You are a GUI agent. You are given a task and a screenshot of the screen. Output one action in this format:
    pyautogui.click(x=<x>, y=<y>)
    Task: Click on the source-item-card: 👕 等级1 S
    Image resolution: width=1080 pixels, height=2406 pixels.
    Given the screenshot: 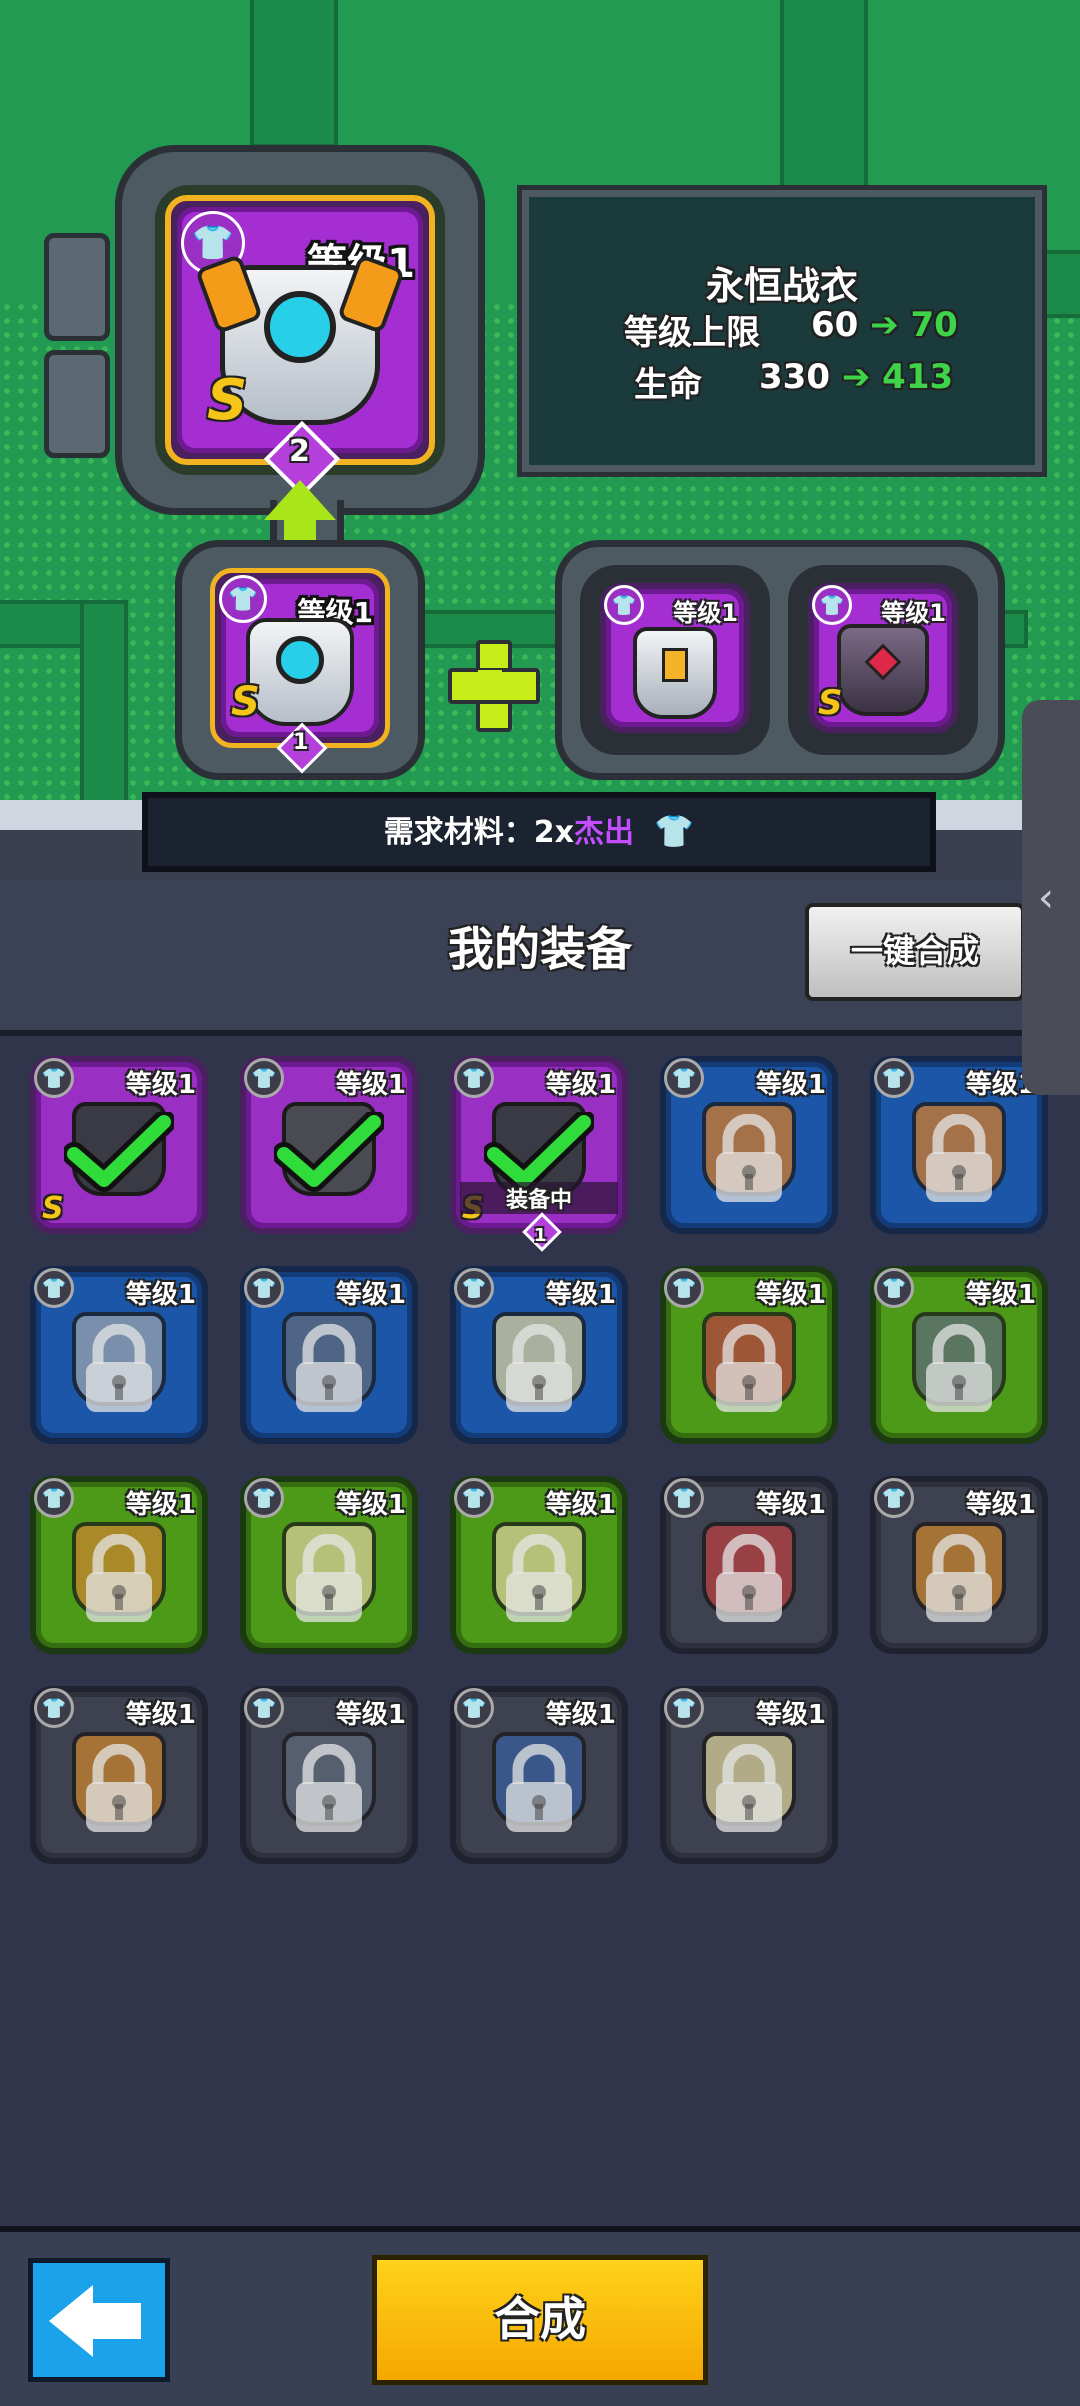 What is the action you would take?
    pyautogui.click(x=300, y=658)
    